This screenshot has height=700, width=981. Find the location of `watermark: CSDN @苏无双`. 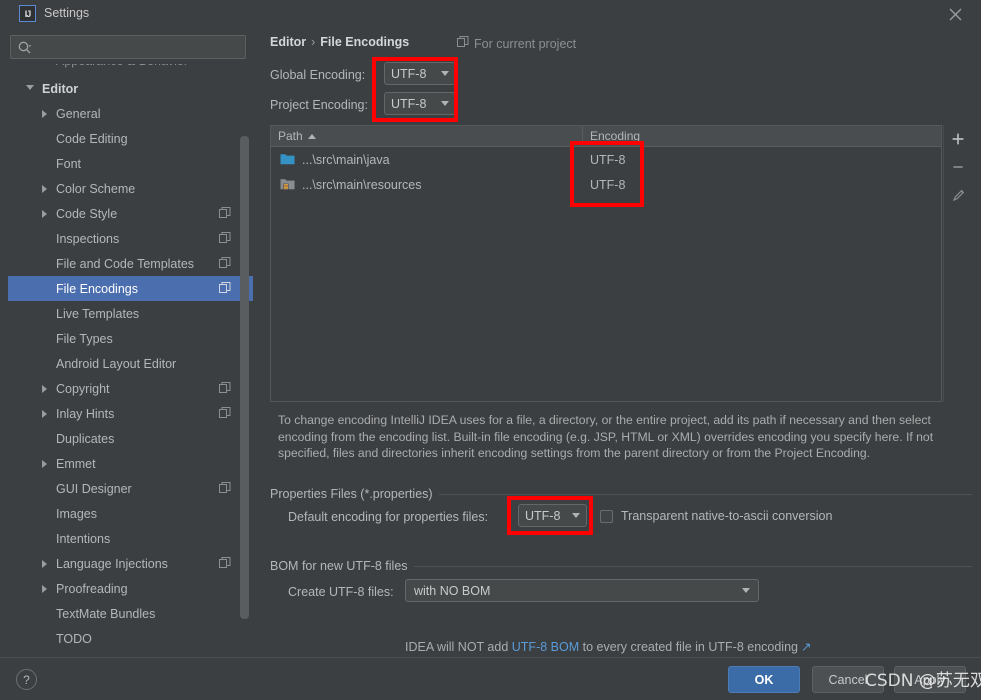

watermark: CSDN @苏无双 is located at coordinates (923, 681).